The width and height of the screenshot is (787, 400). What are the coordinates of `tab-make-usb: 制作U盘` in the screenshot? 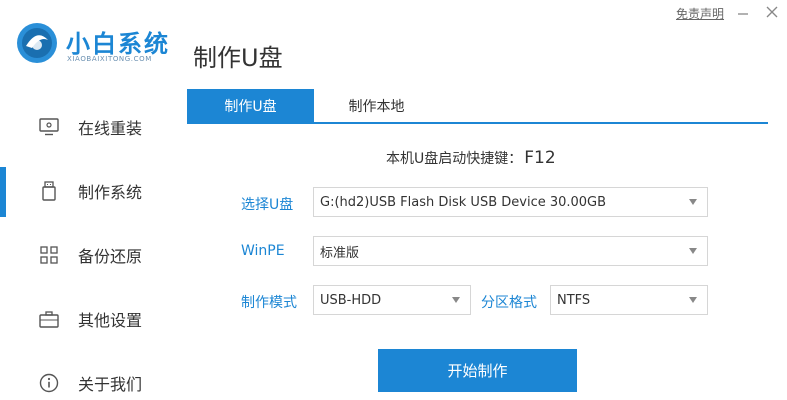 It's located at (250, 105).